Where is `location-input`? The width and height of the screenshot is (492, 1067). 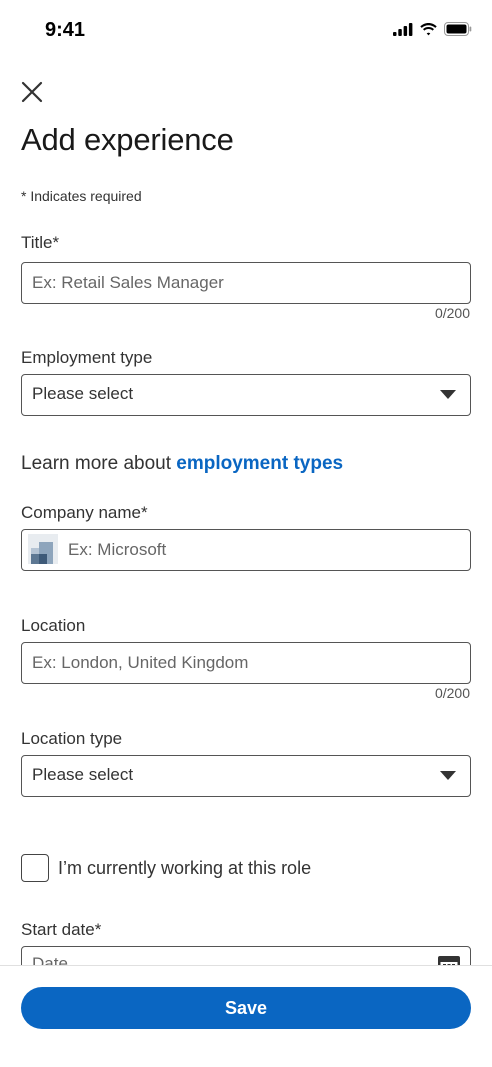
location-input is located at coordinates (246, 663).